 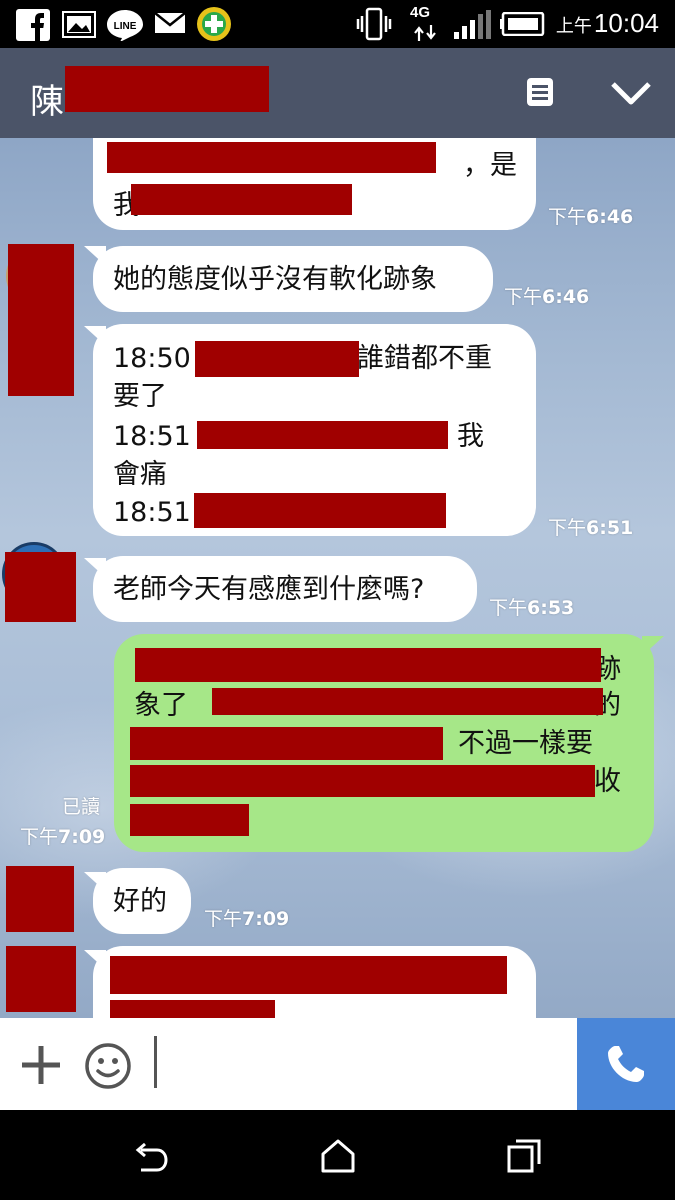 What do you see at coordinates (470, 436) in the screenshot?
I see `message-text: 我` at bounding box center [470, 436].